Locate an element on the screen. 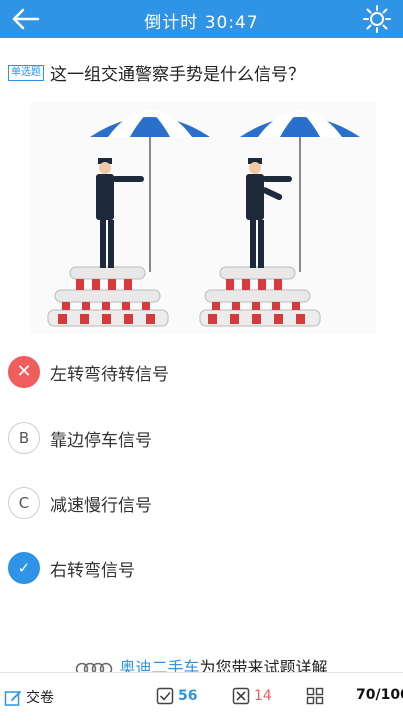 This screenshot has width=403, height=721. submit-label: 交卷 is located at coordinates (40, 698).